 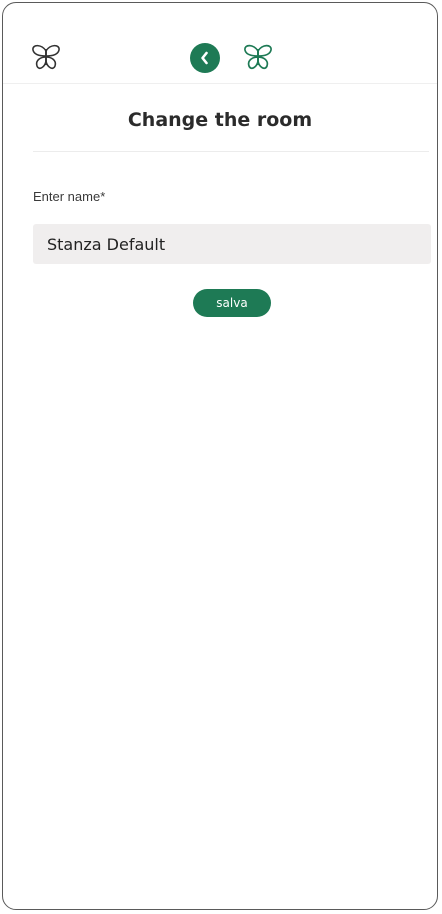 What do you see at coordinates (220, 120) in the screenshot?
I see `page-title: Change the room` at bounding box center [220, 120].